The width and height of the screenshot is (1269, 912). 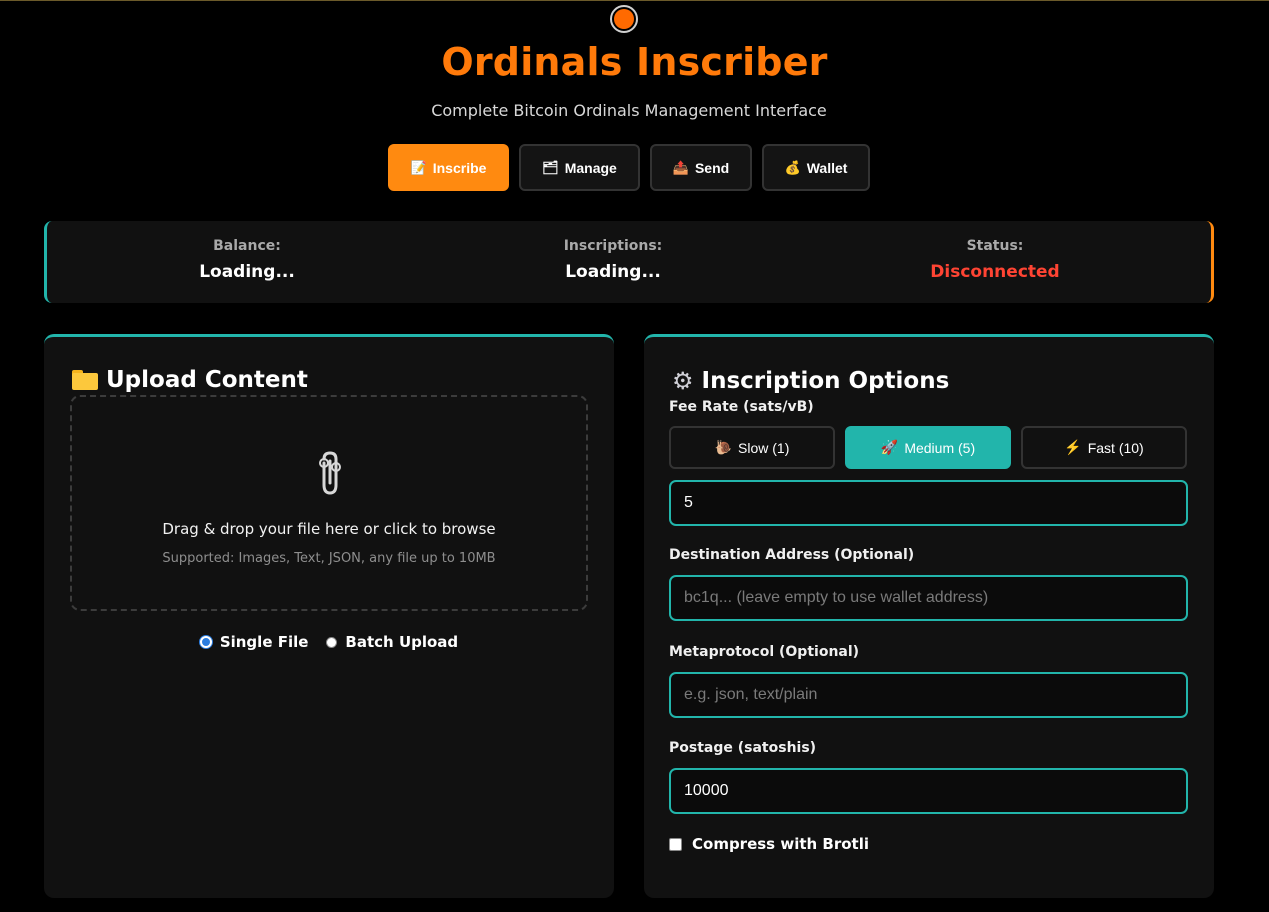 What do you see at coordinates (928, 598) in the screenshot?
I see `destination-address-input` at bounding box center [928, 598].